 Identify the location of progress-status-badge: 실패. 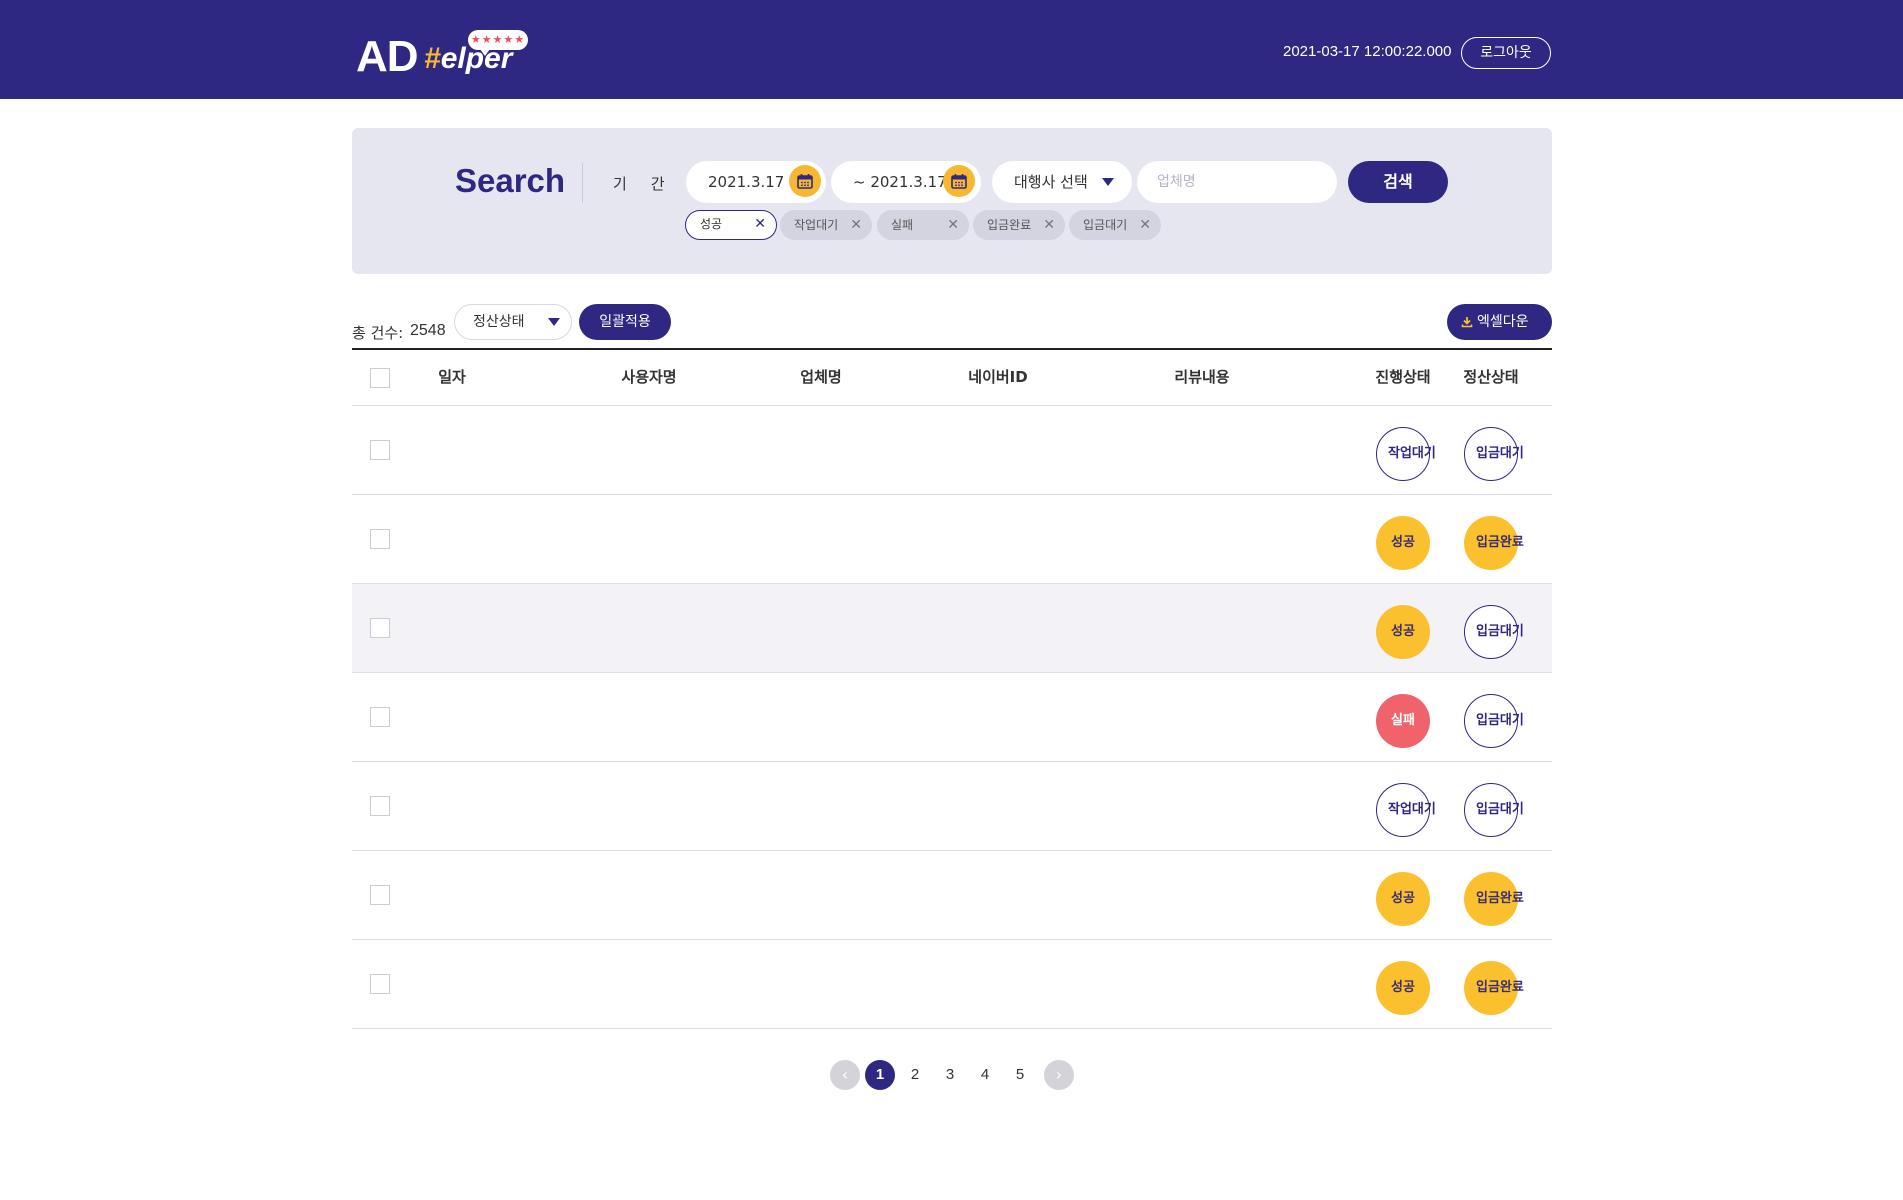
(1403, 721).